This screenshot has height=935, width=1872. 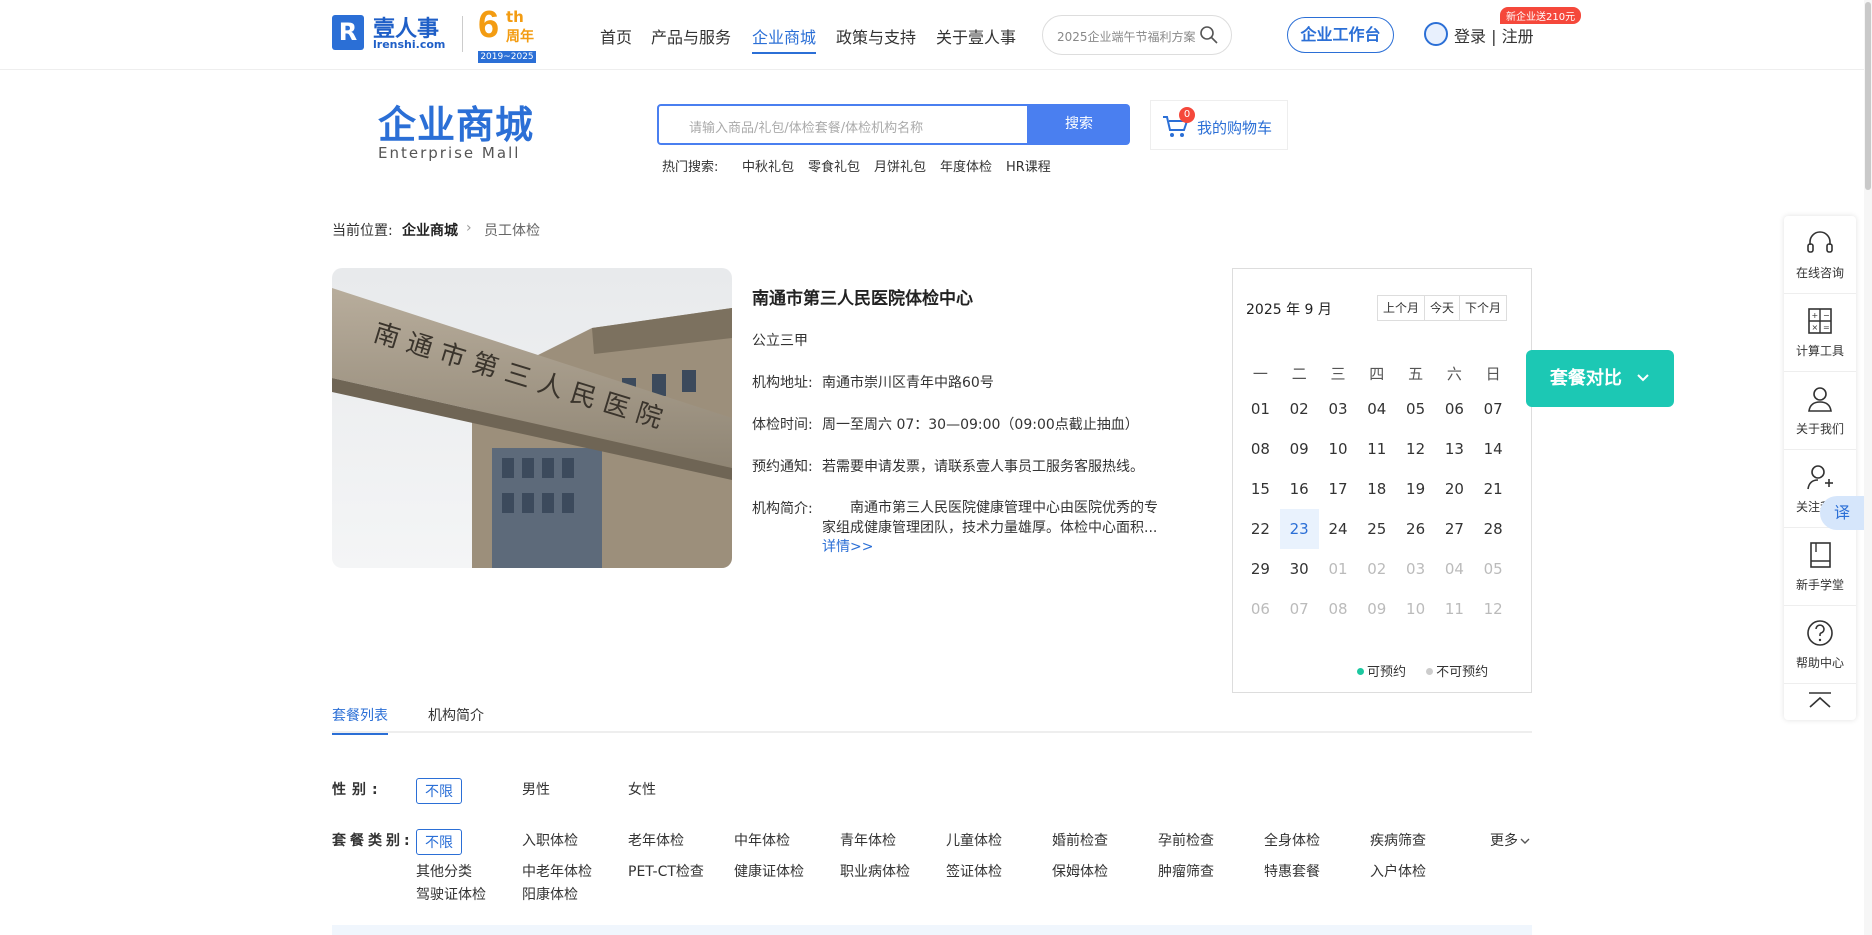 What do you see at coordinates (769, 871) in the screenshot?
I see `category-option: 健康证体检` at bounding box center [769, 871].